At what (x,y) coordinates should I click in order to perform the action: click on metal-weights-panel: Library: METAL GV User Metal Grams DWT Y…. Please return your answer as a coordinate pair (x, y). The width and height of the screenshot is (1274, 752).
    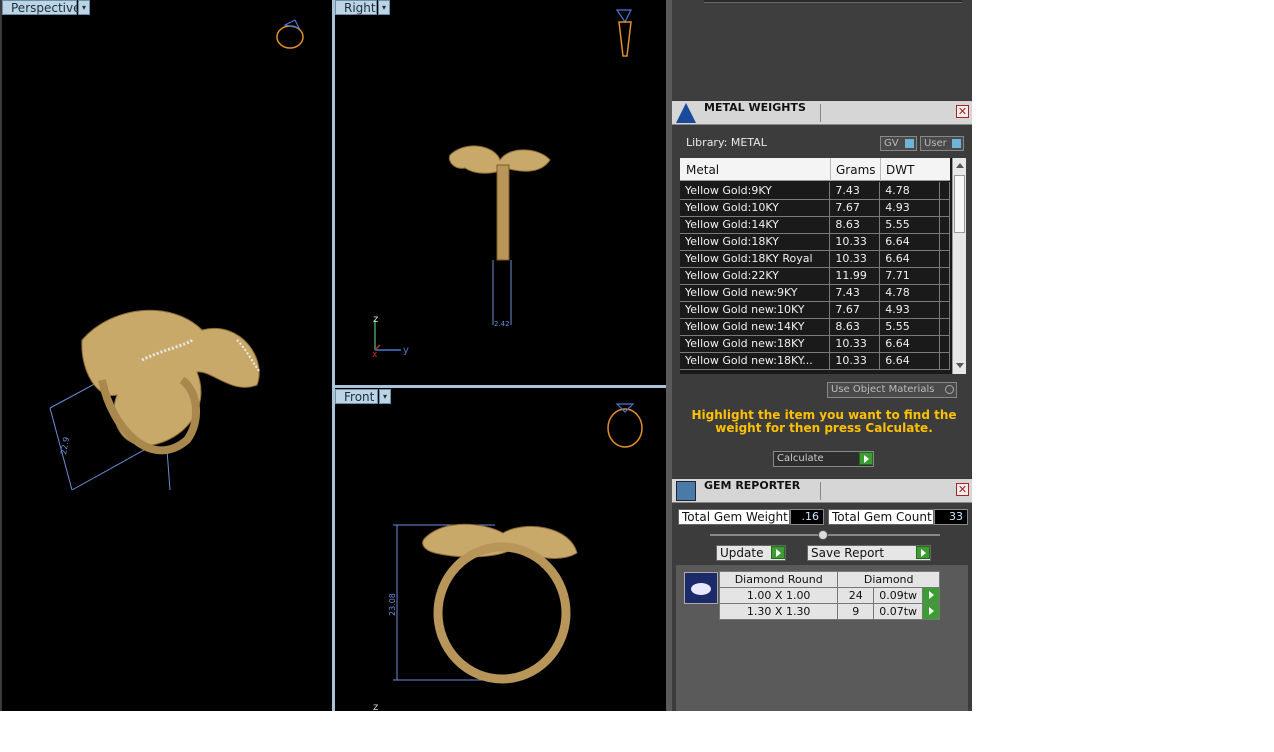
    Looking at the image, I should click on (822, 301).